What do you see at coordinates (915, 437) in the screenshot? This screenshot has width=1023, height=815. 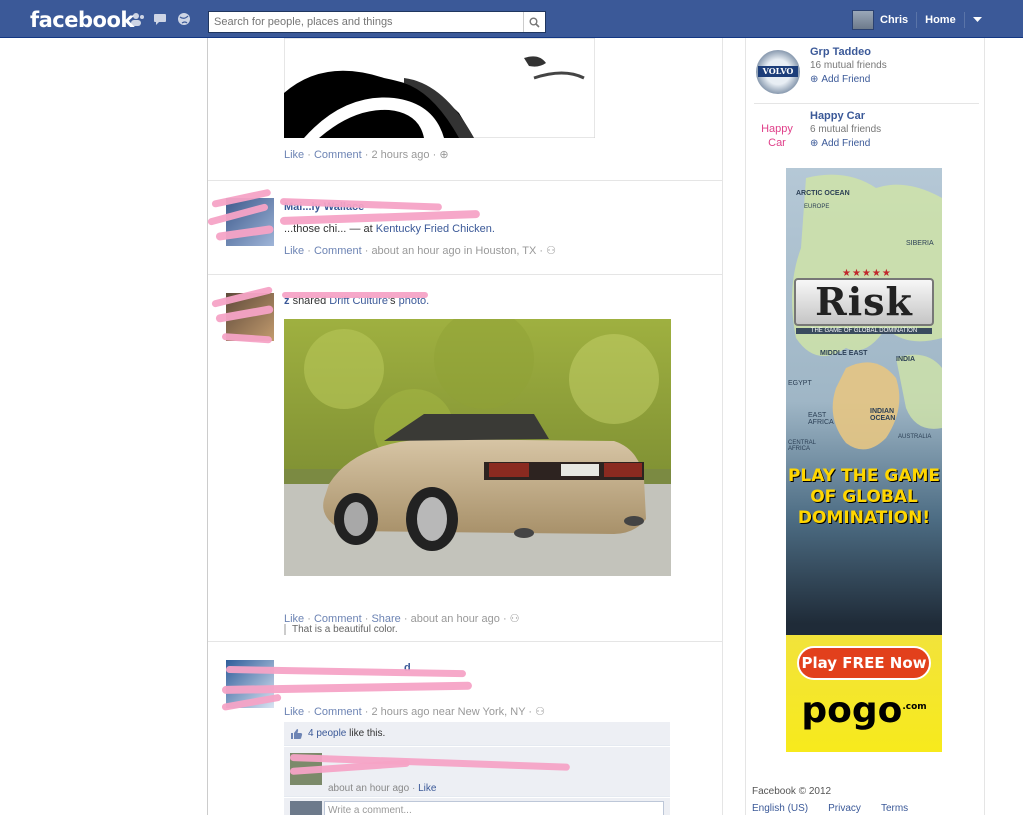 I see `map-label: AUSTRALIA` at bounding box center [915, 437].